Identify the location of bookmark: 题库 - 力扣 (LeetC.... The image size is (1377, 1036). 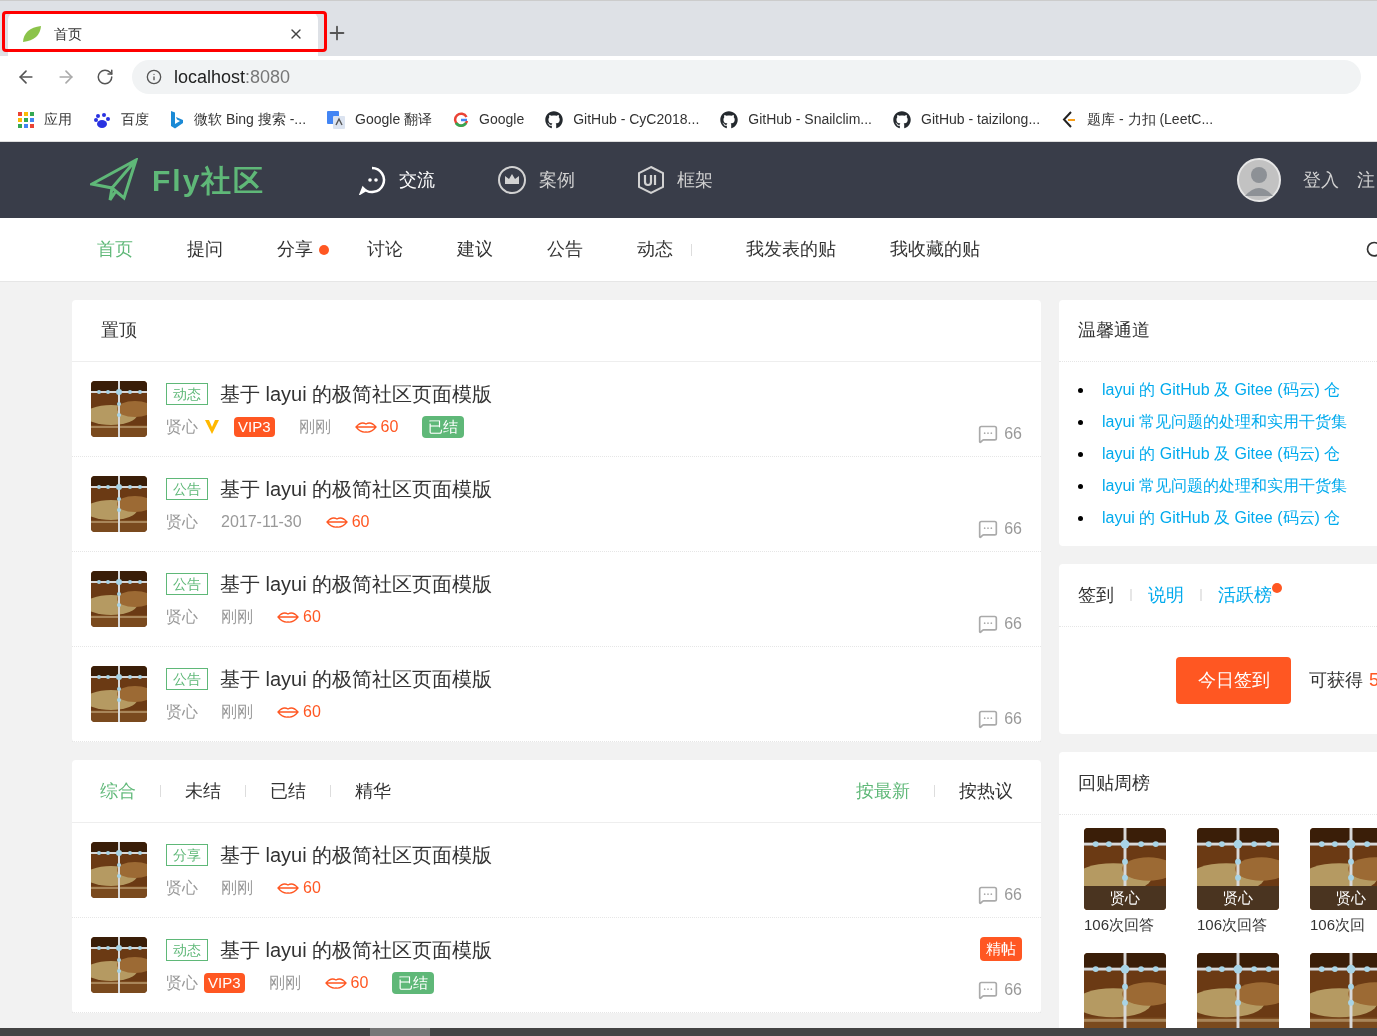
(1137, 119).